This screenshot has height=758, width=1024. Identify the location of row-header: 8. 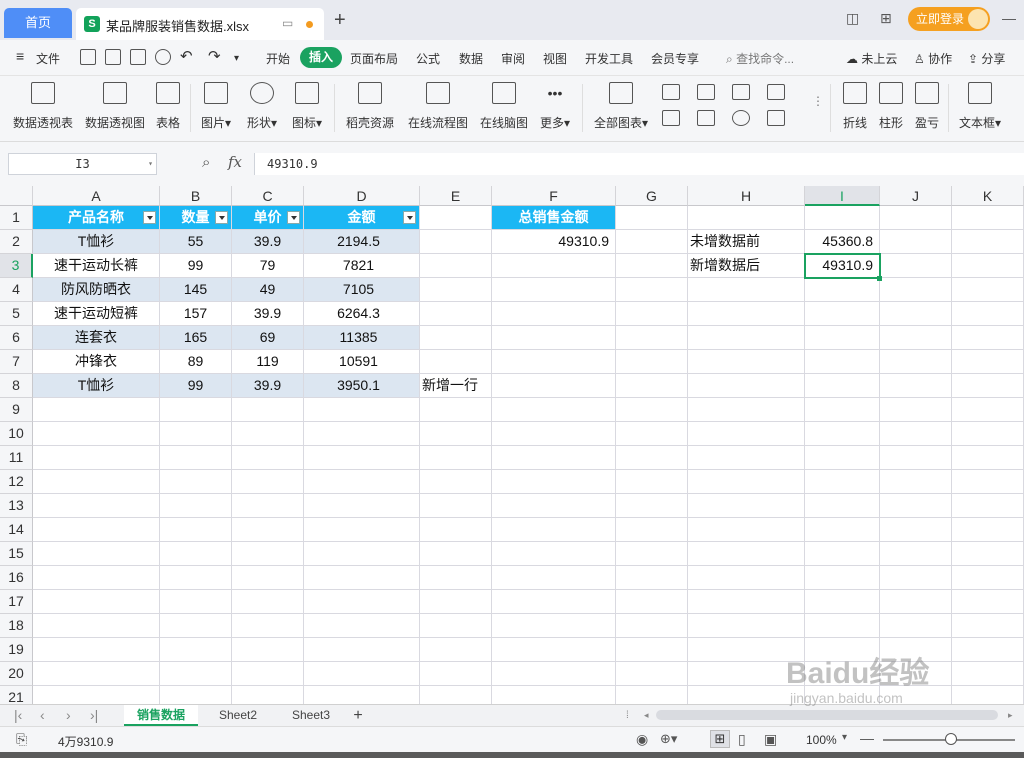
(16, 386).